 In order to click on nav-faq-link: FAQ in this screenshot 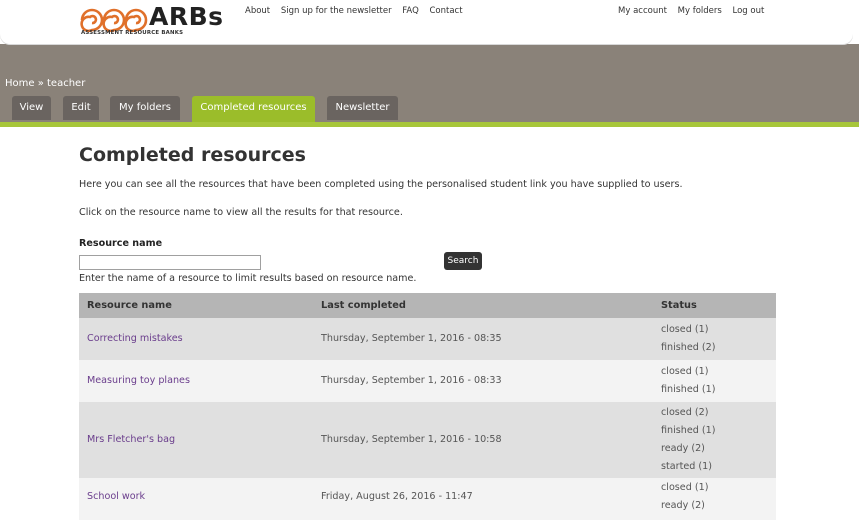, I will do `click(410, 11)`.